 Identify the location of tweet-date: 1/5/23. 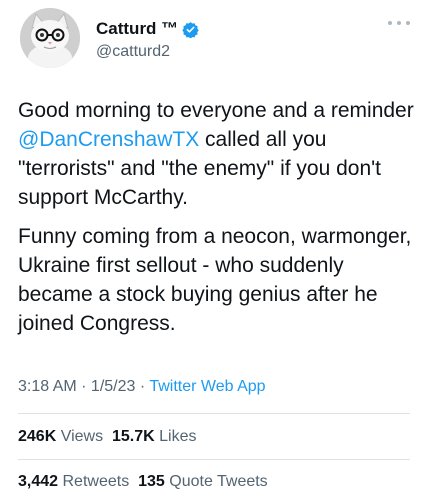
(113, 386).